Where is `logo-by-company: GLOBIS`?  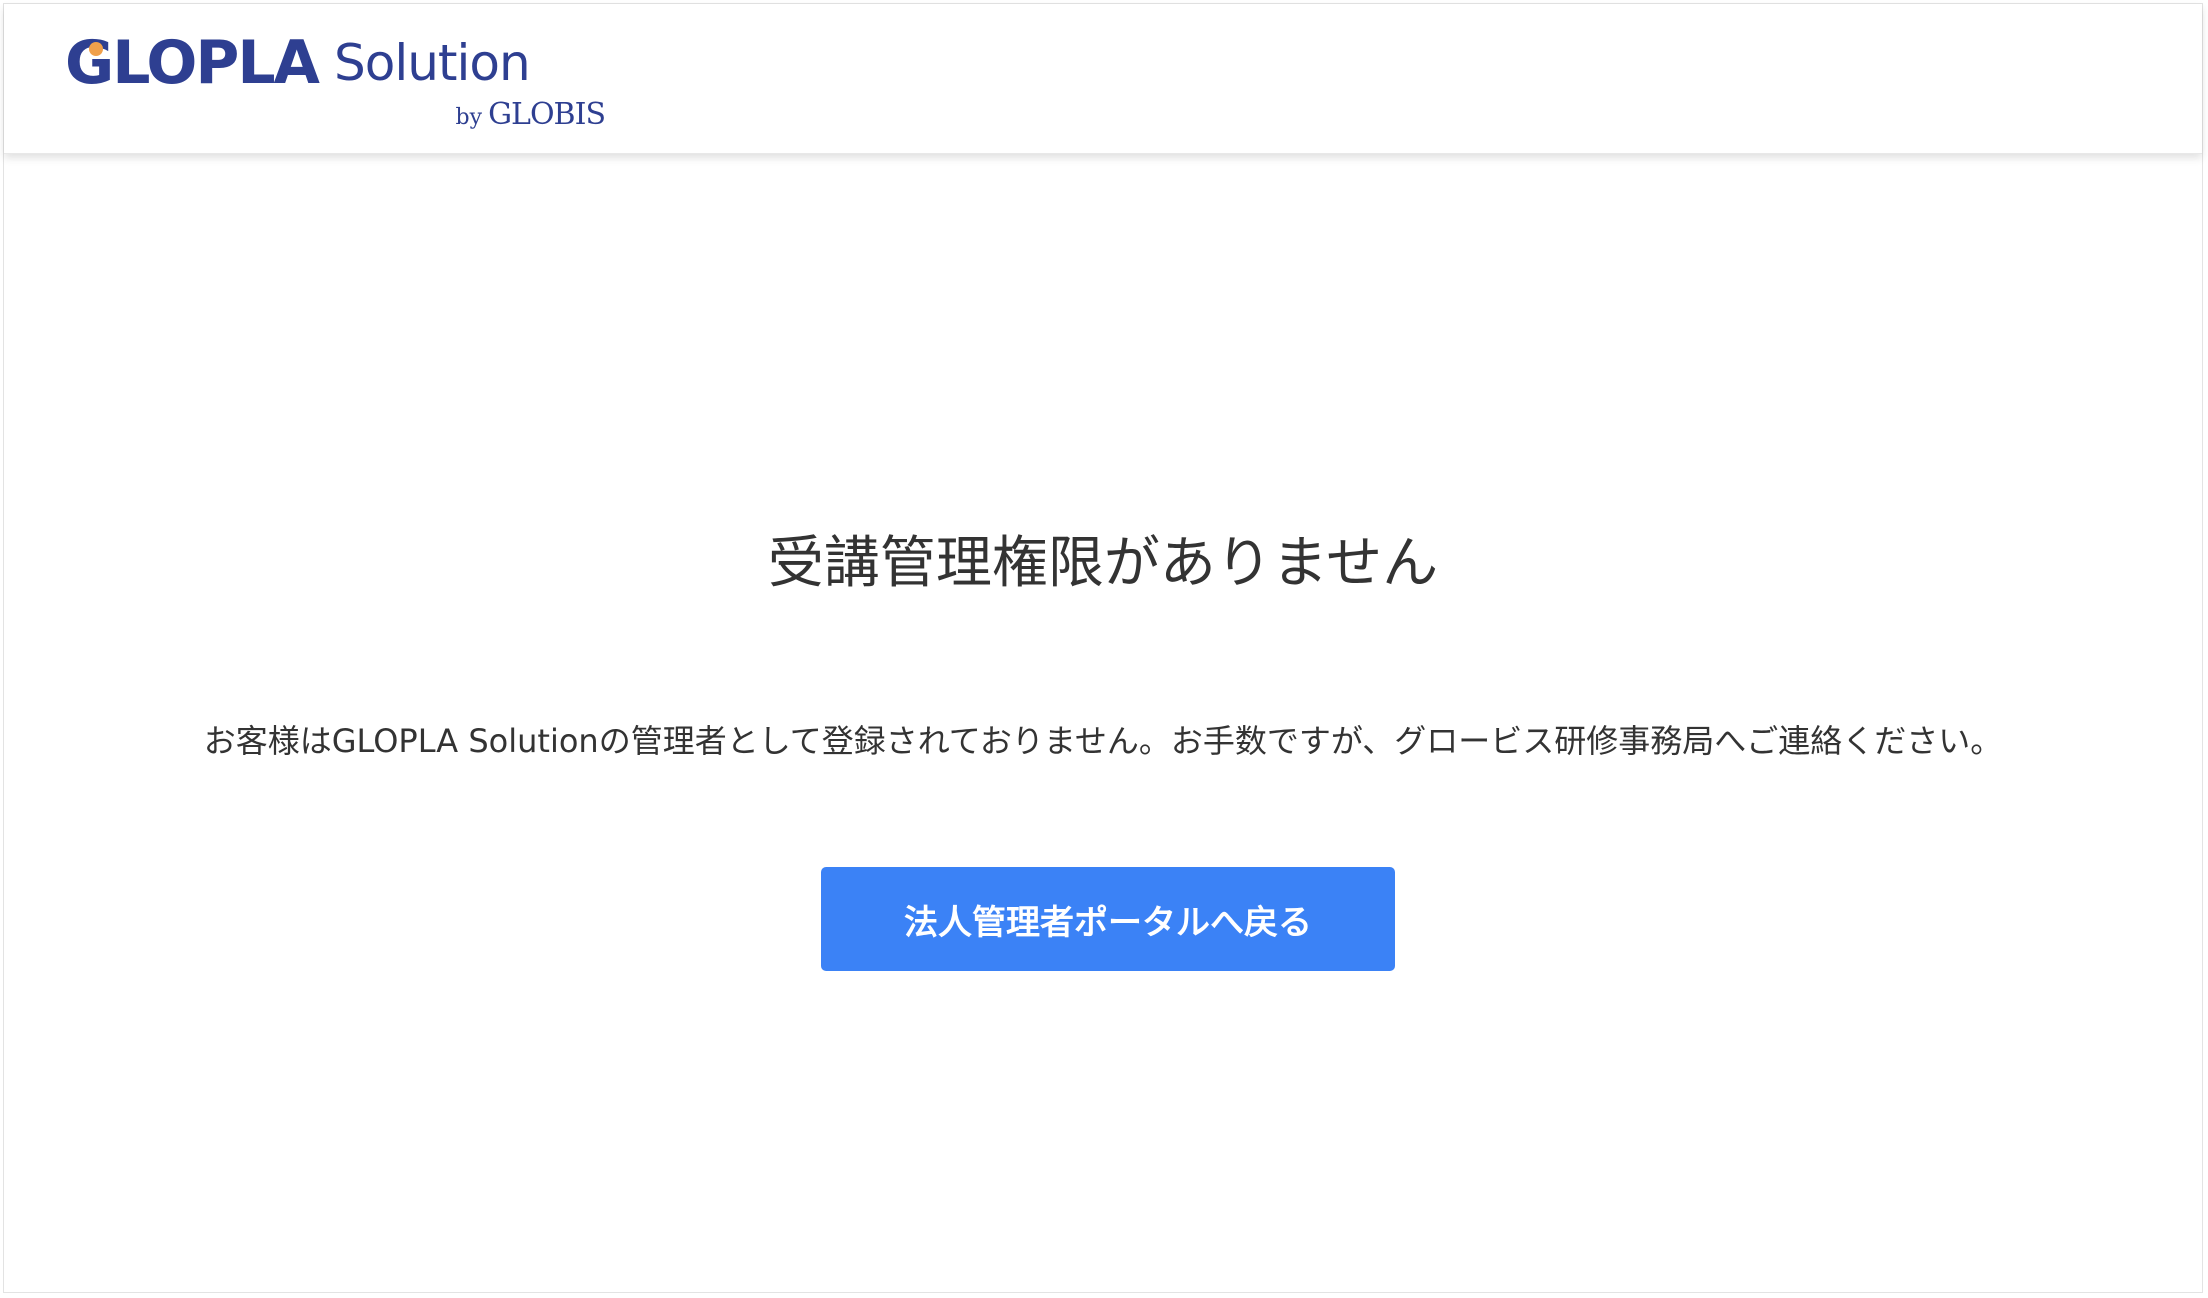 logo-by-company: GLOBIS is located at coordinates (547, 114).